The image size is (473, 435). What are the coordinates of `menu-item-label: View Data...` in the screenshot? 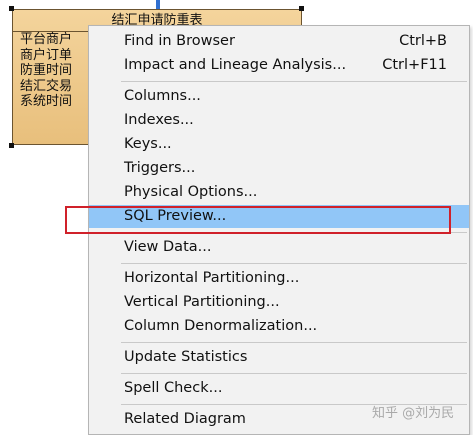 It's located at (168, 247).